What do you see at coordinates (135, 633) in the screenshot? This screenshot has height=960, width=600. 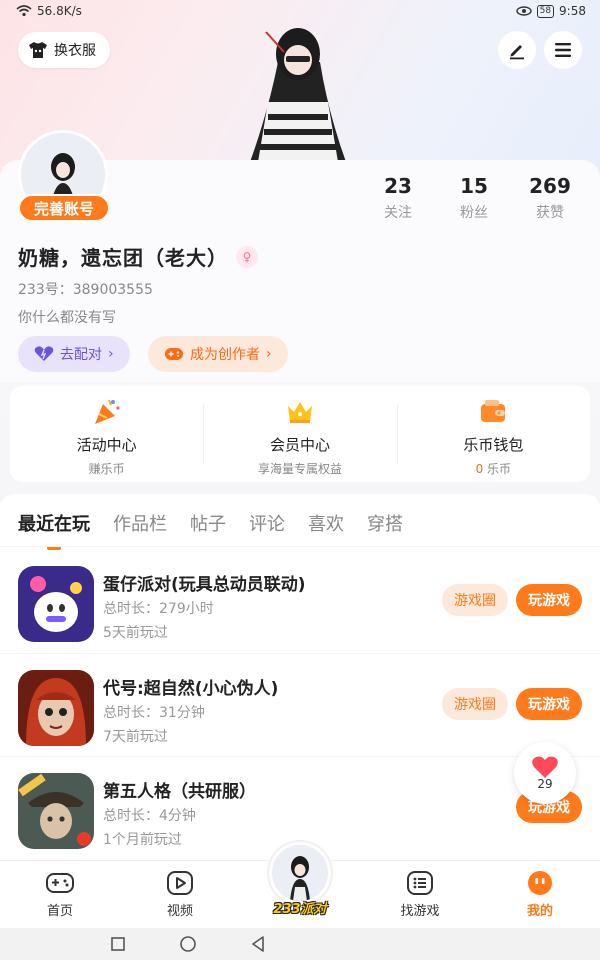 I see `game-last-played: 5天前玩过` at bounding box center [135, 633].